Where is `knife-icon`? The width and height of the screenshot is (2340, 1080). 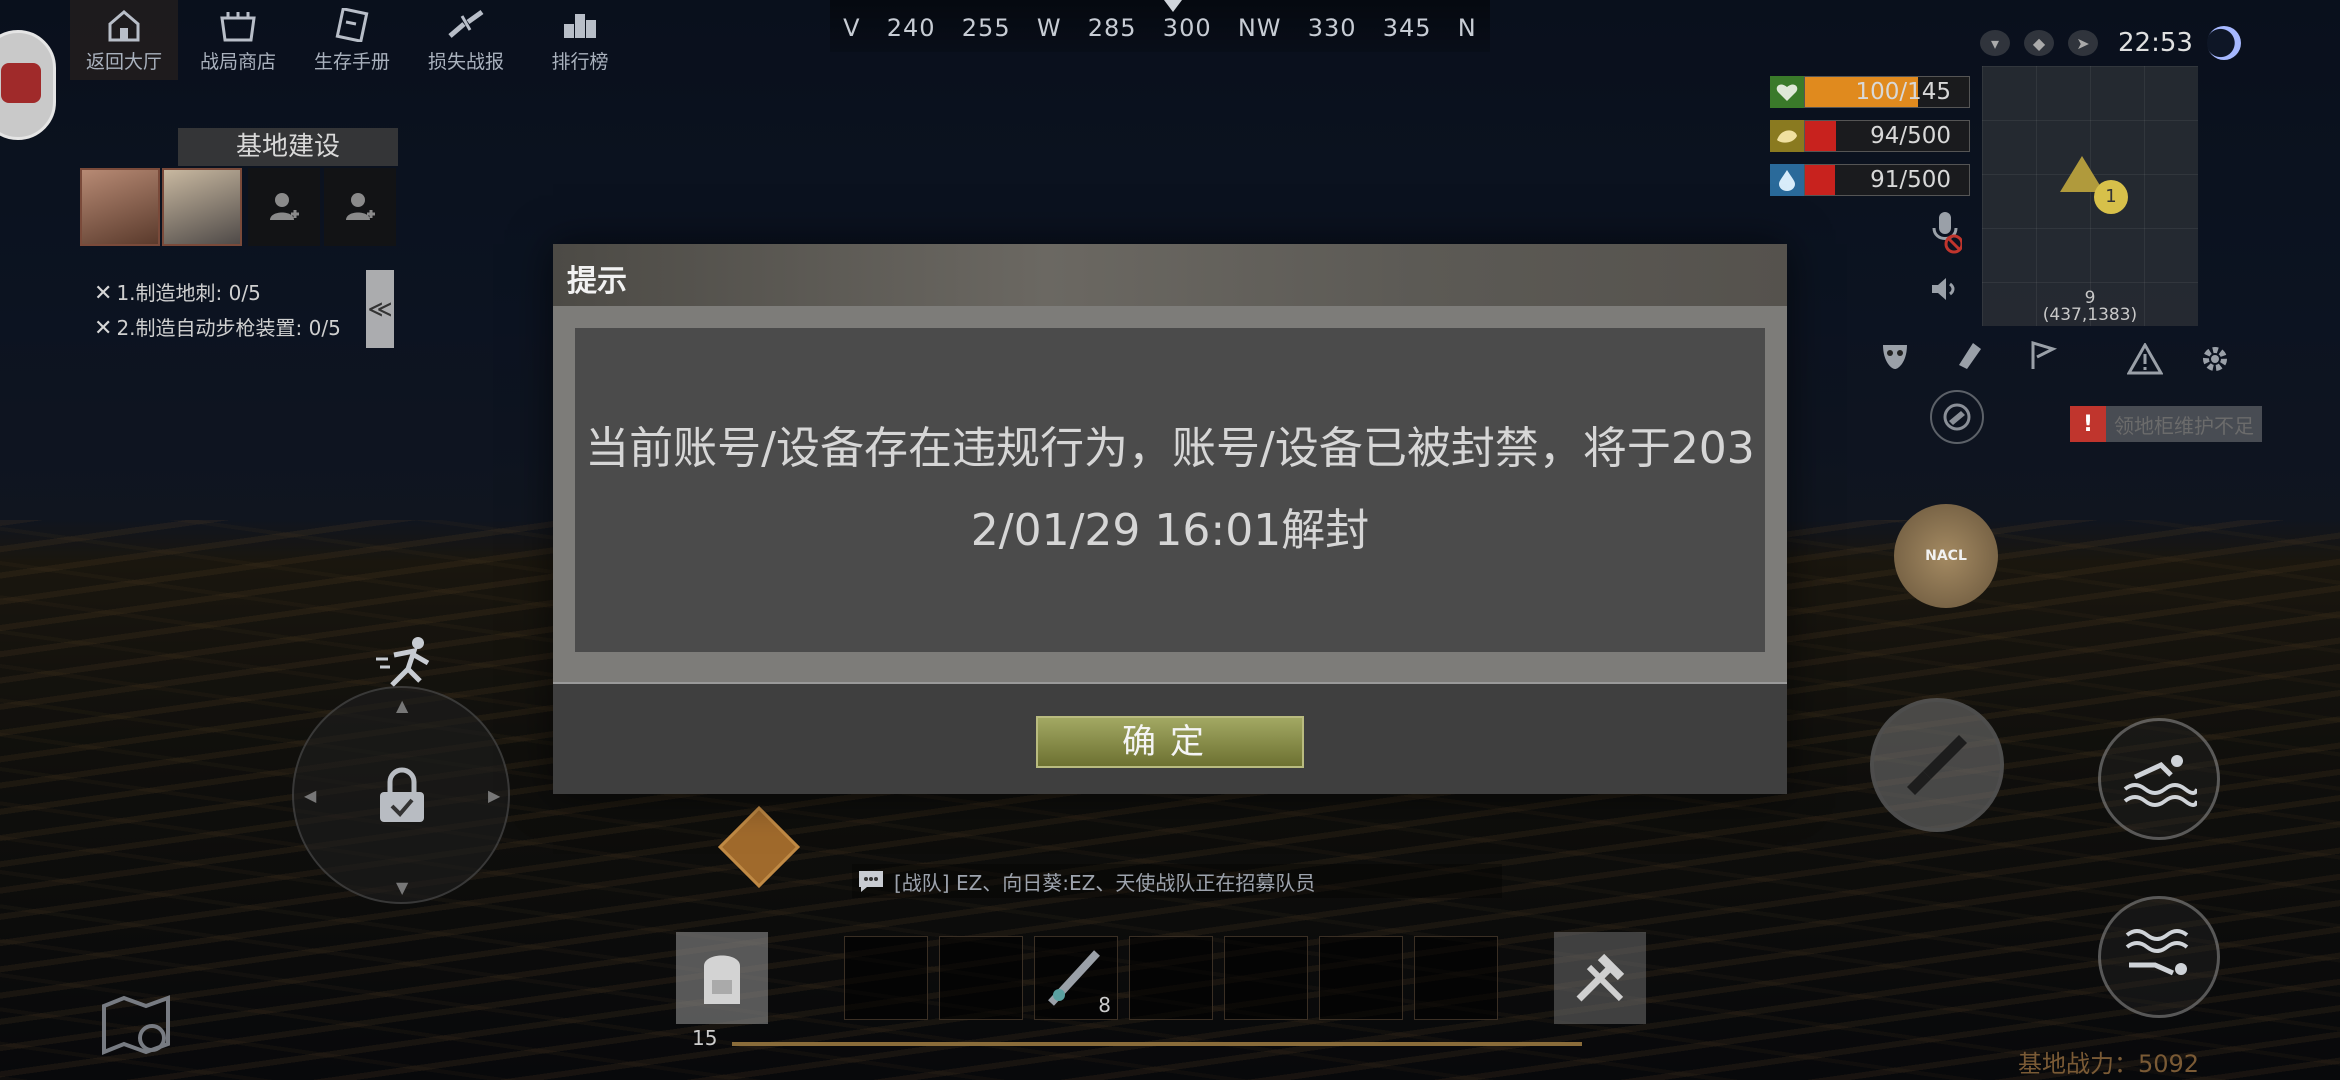
knife-icon is located at coordinates (1937, 765).